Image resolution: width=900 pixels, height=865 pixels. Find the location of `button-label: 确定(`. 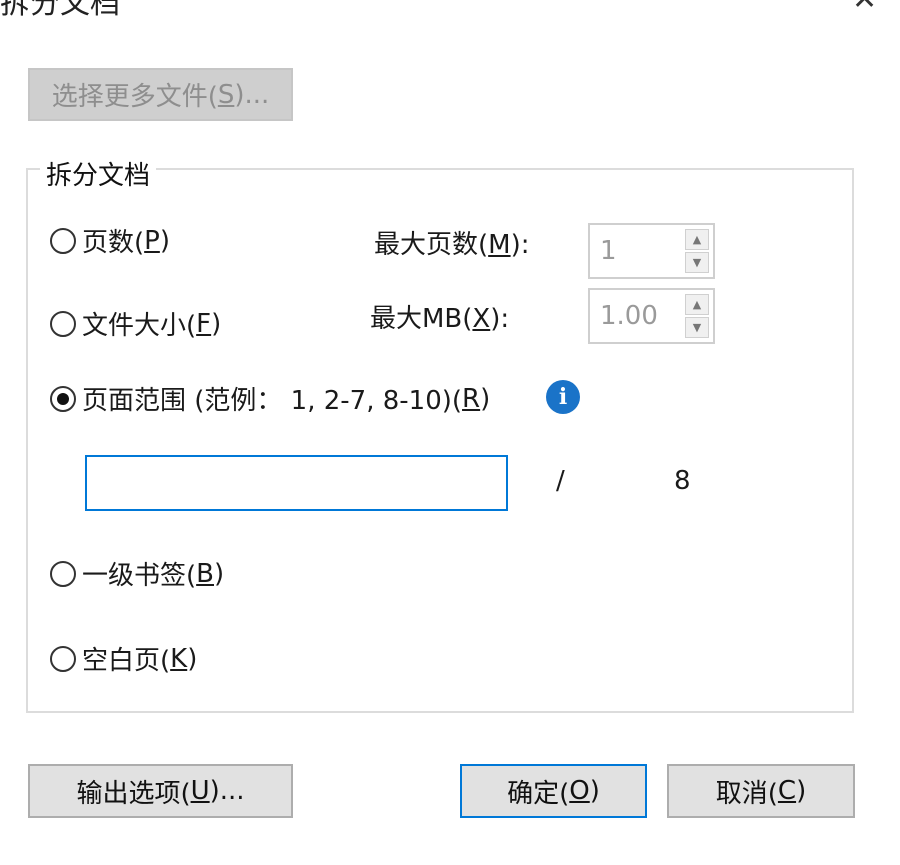

button-label: 确定( is located at coordinates (538, 793).